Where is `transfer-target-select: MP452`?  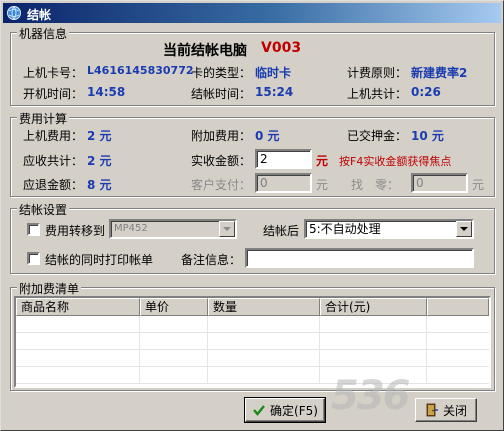
transfer-target-select: MP452 is located at coordinates (173, 229).